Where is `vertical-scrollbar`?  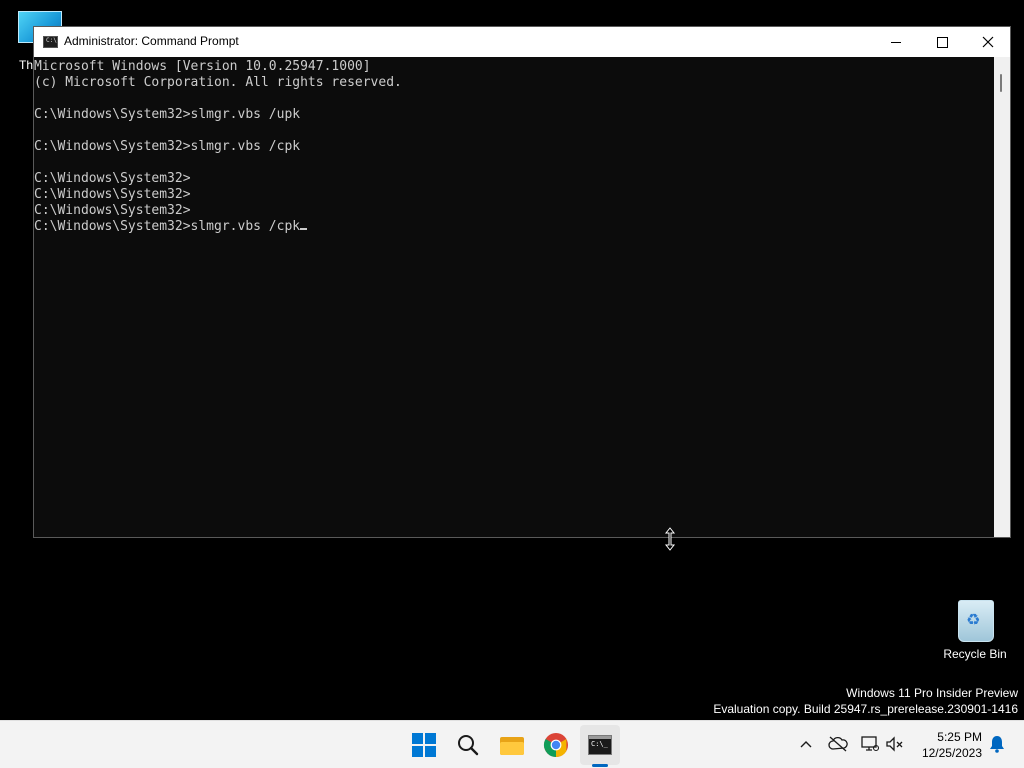
vertical-scrollbar is located at coordinates (1002, 297).